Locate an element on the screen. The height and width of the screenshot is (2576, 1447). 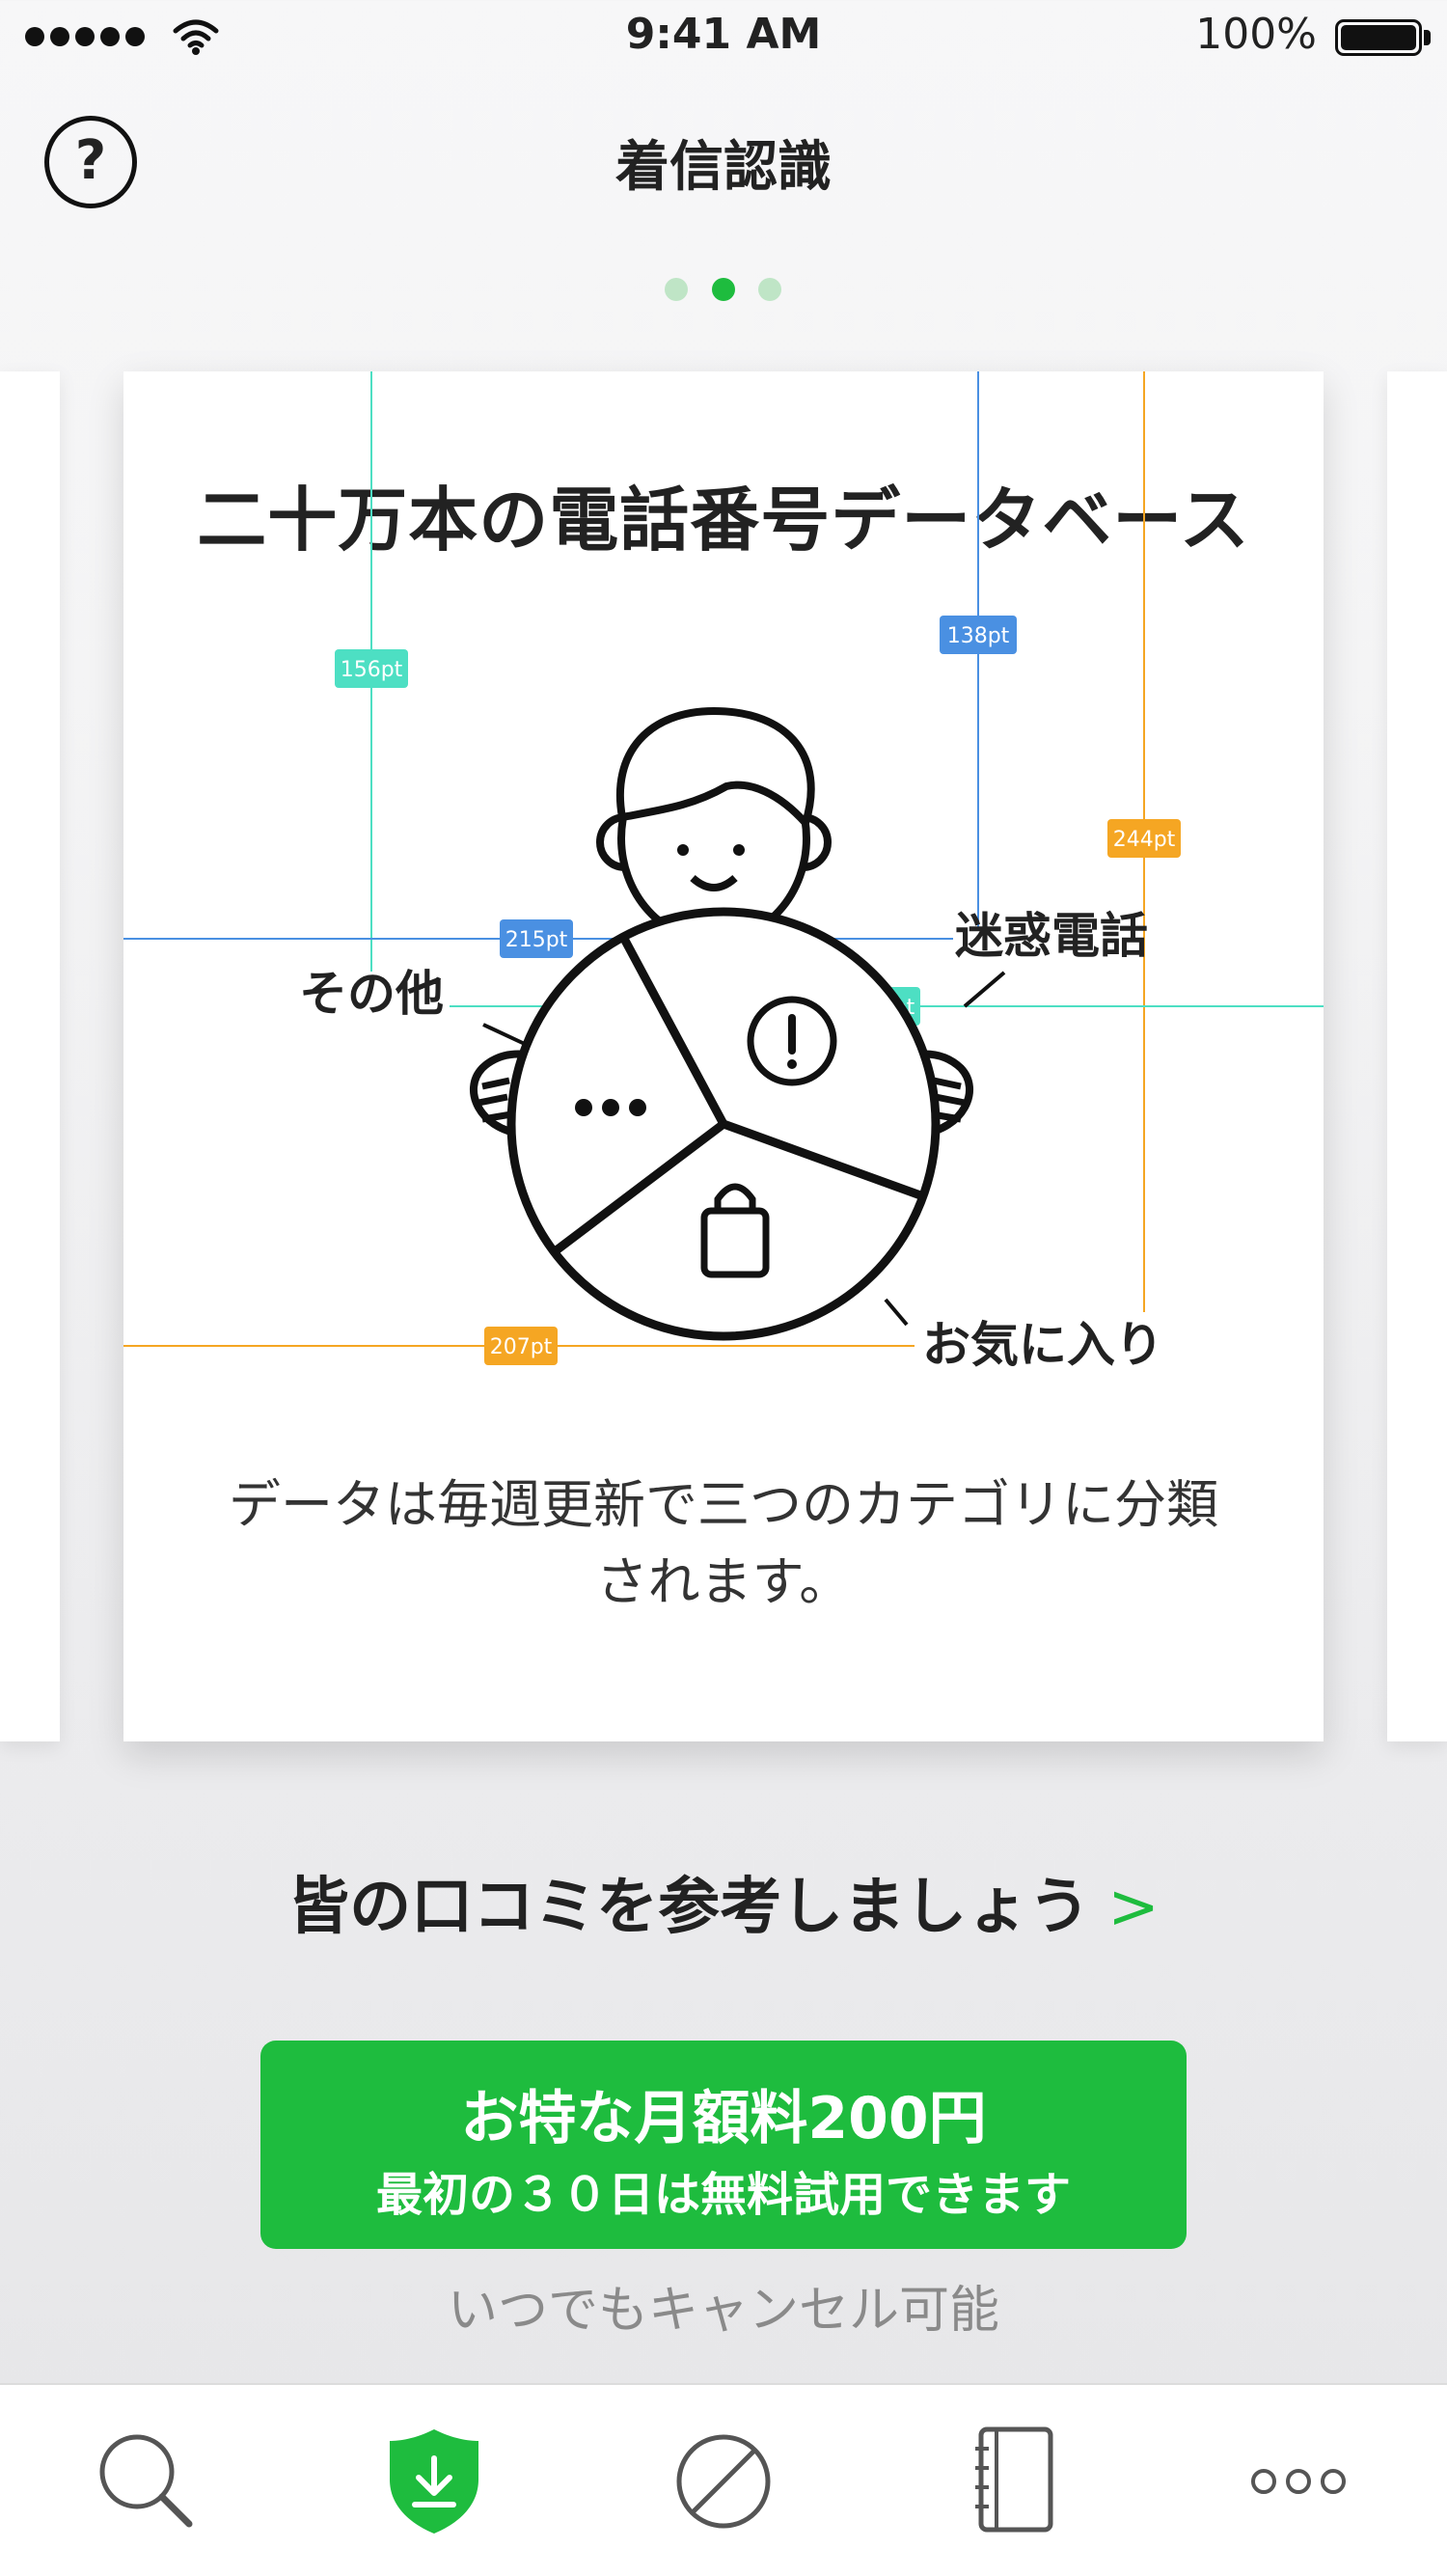
carousel-card-next is located at coordinates (1417, 1056).